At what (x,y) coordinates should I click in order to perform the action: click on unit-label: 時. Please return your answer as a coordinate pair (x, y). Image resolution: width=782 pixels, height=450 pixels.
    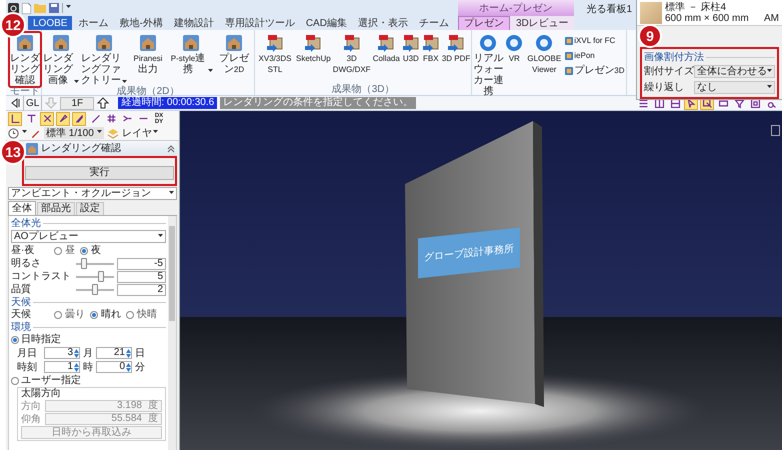
    Looking at the image, I should click on (88, 367).